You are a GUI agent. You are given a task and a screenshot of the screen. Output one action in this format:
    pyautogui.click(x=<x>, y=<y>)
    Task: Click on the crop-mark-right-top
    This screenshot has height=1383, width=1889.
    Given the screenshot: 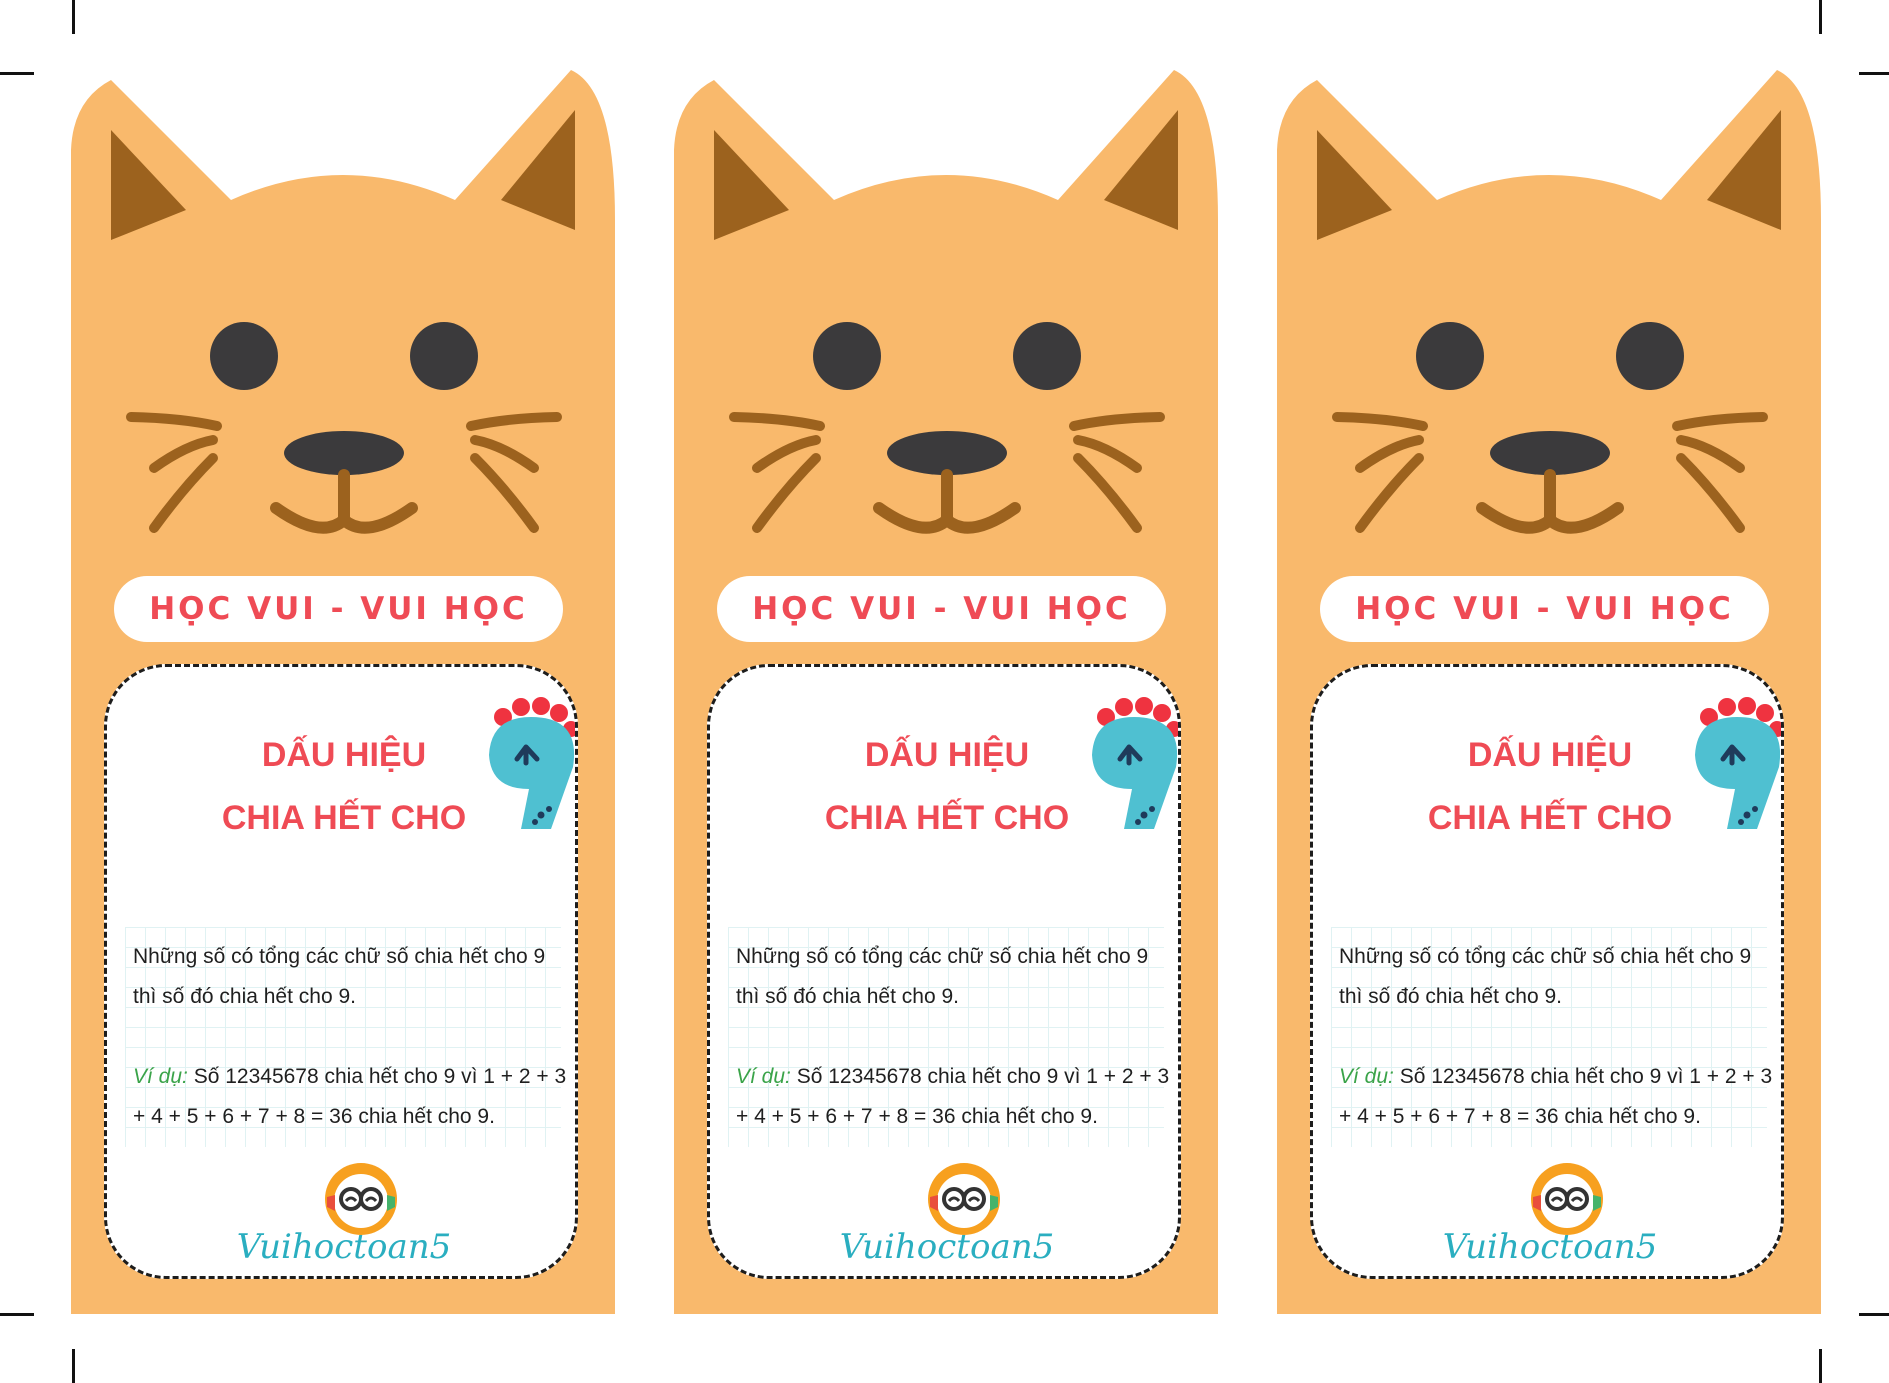 What is the action you would take?
    pyautogui.click(x=1874, y=73)
    